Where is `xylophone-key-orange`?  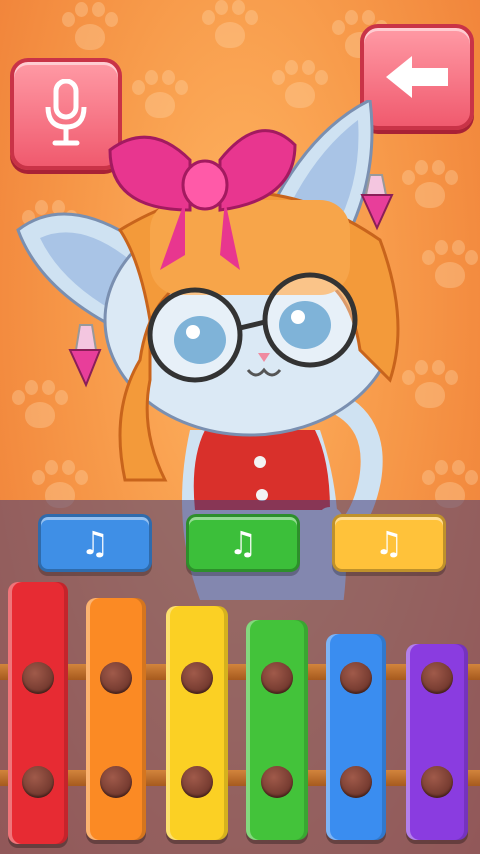
xylophone-key-orange is located at coordinates (116, 719).